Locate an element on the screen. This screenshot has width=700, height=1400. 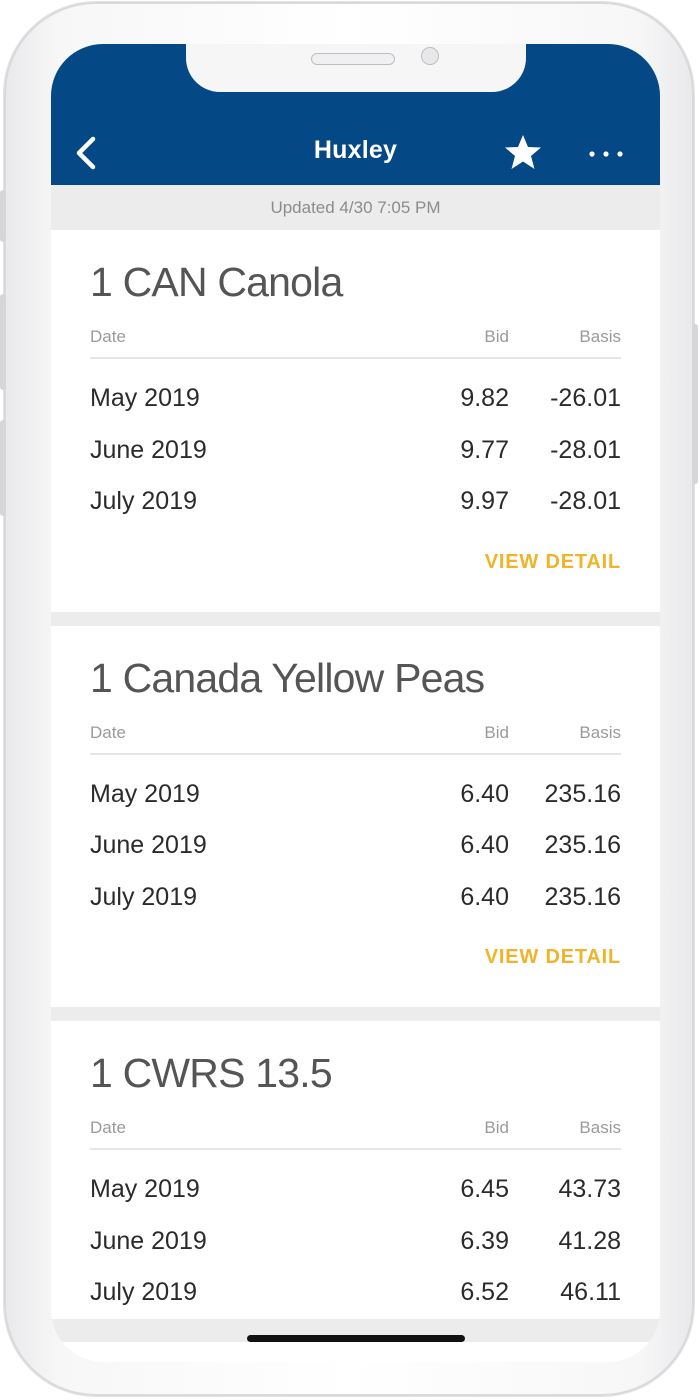
volume-down-button is located at coordinates (3, 468).